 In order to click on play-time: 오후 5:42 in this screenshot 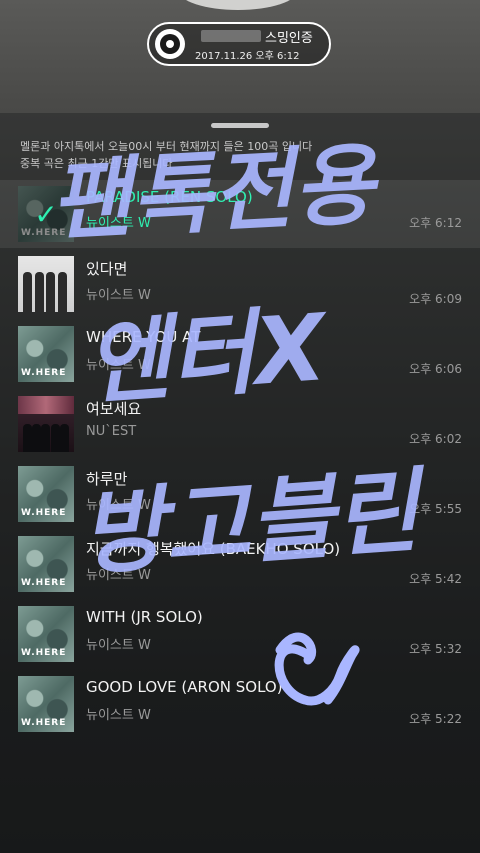, I will do `click(435, 579)`.